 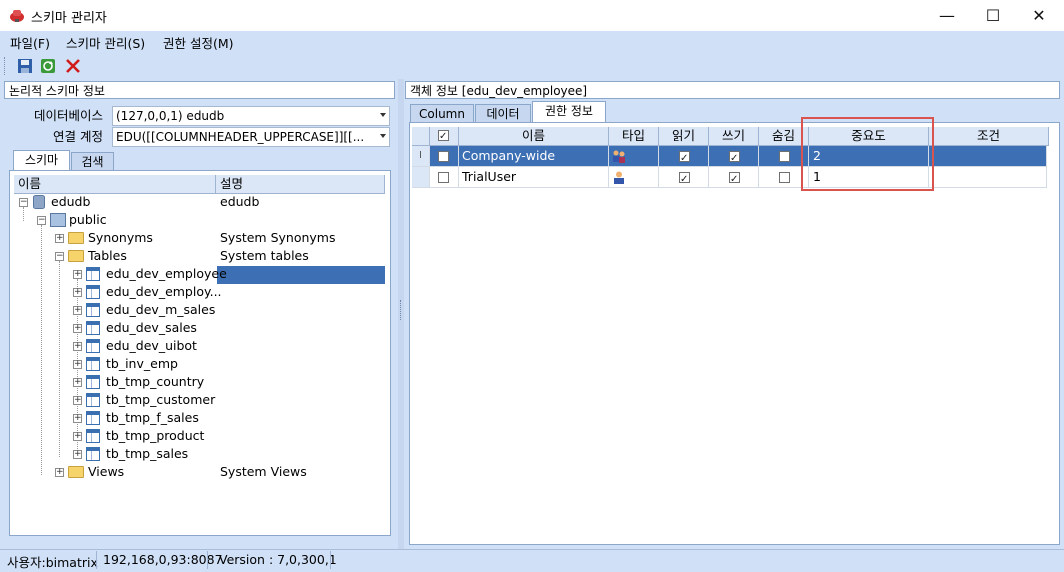 I want to click on tree-item-synonyms: Synonyms, so click(x=120, y=237).